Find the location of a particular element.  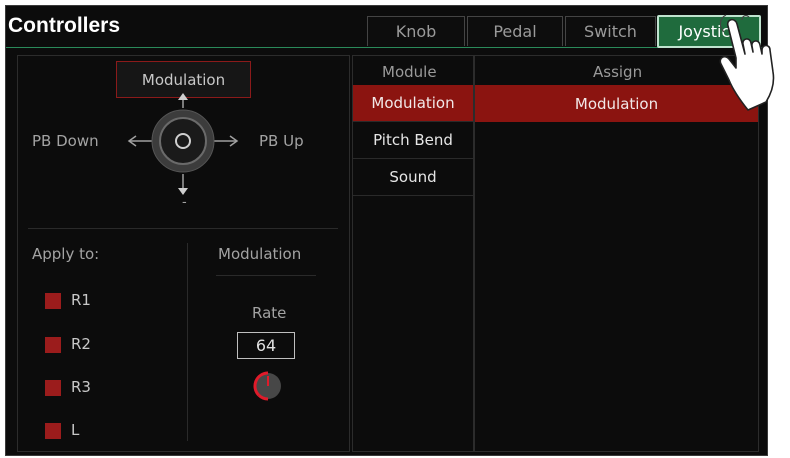

part-r1-checkbox is located at coordinates (53, 301).